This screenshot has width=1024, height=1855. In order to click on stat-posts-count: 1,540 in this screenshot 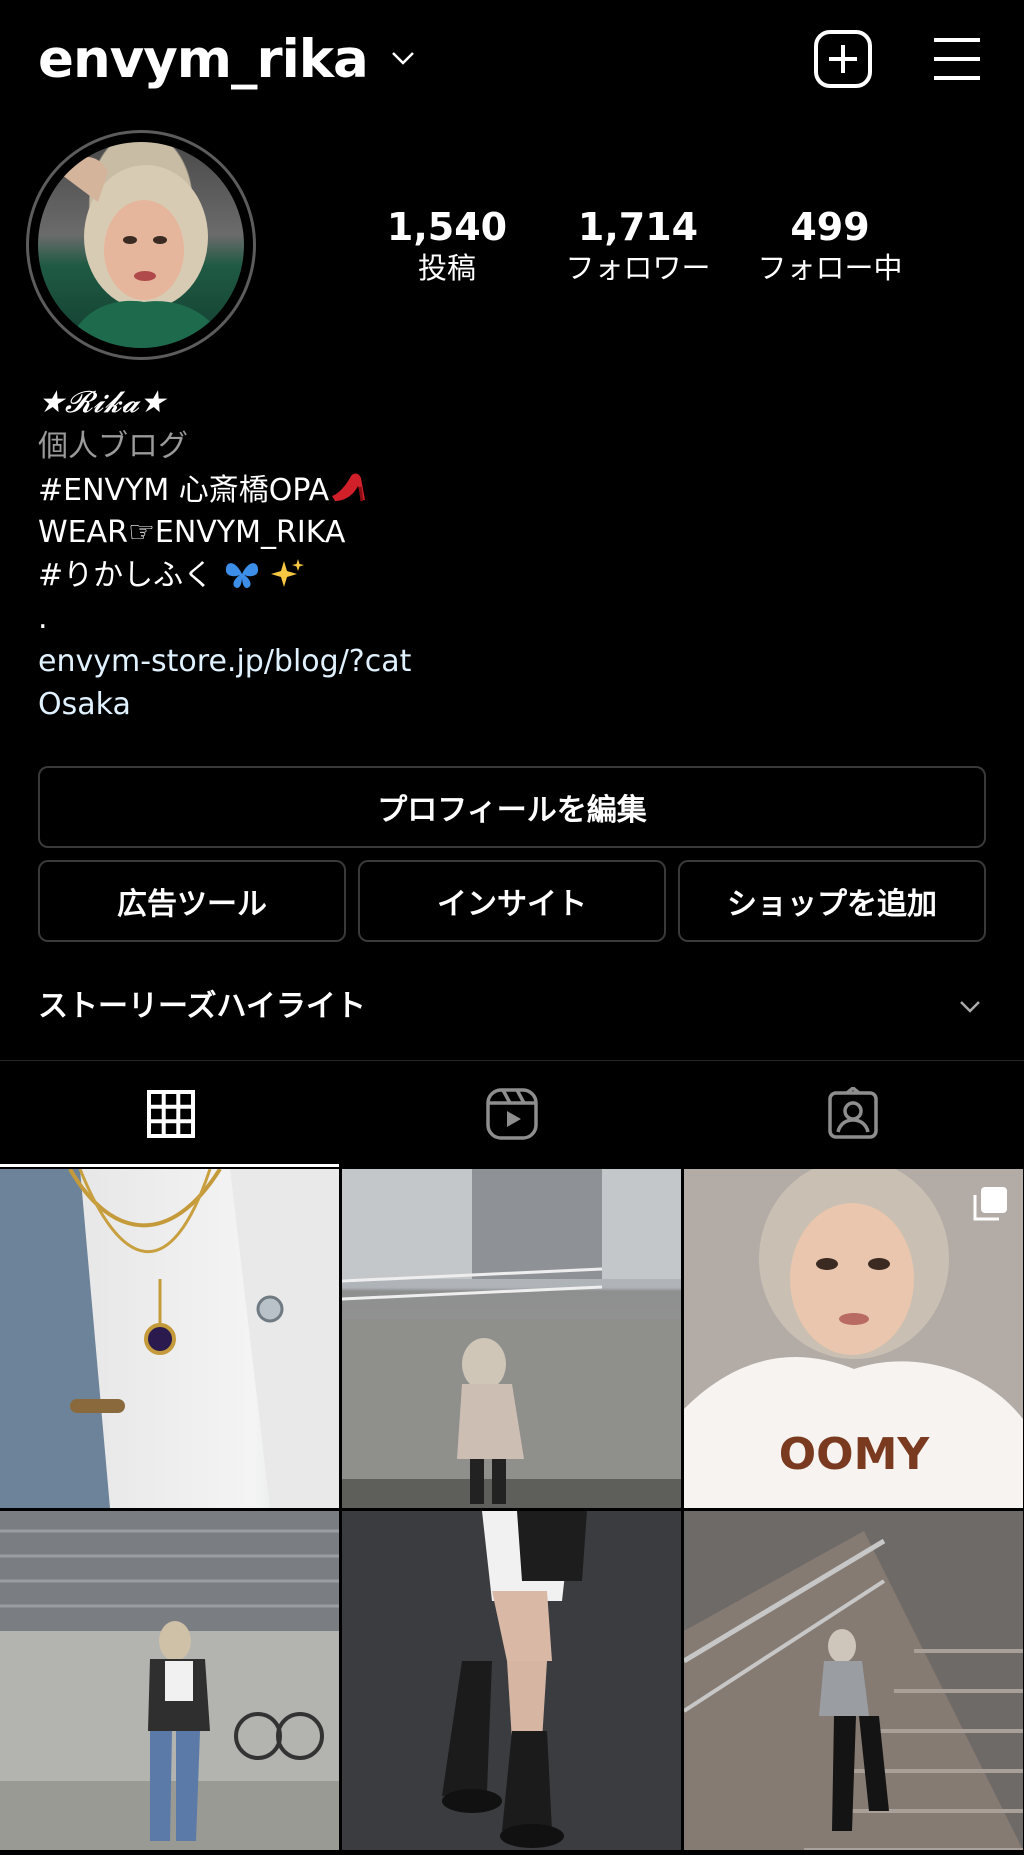, I will do `click(447, 227)`.